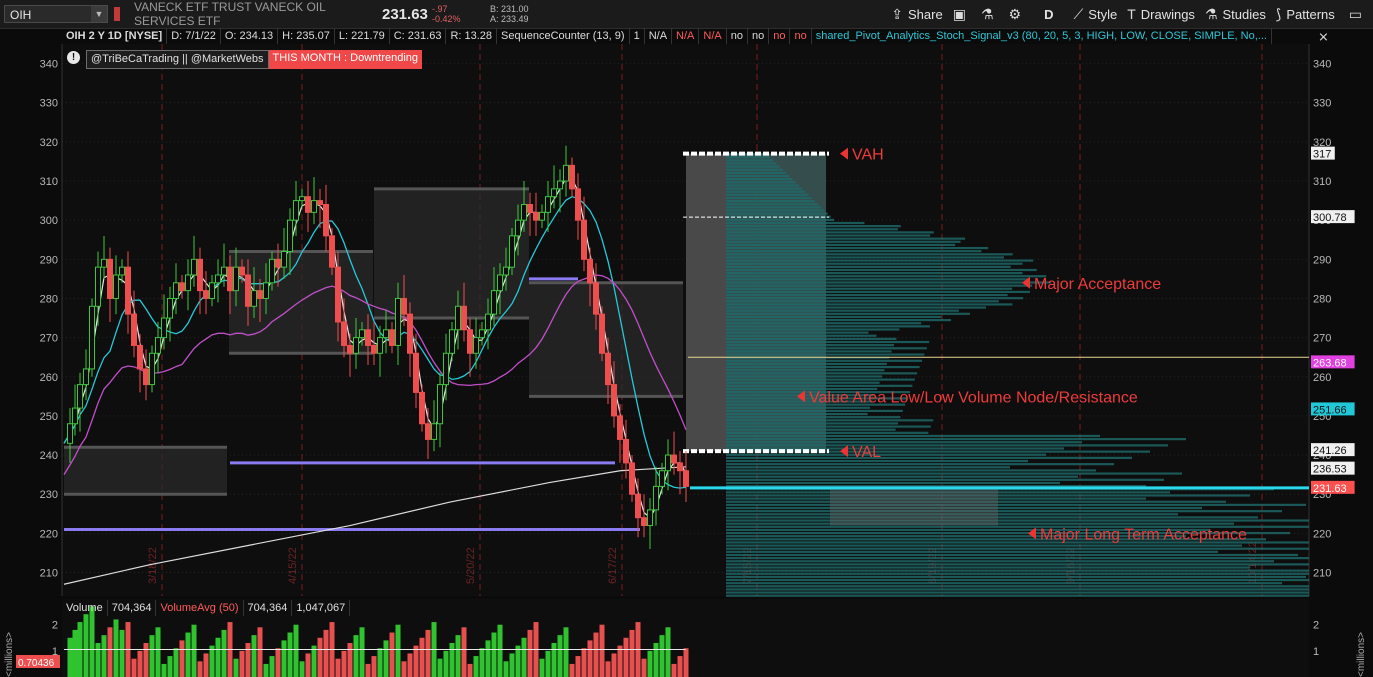 The width and height of the screenshot is (1373, 677). What do you see at coordinates (962, 14) in the screenshot?
I see `snapshot-button: ▣` at bounding box center [962, 14].